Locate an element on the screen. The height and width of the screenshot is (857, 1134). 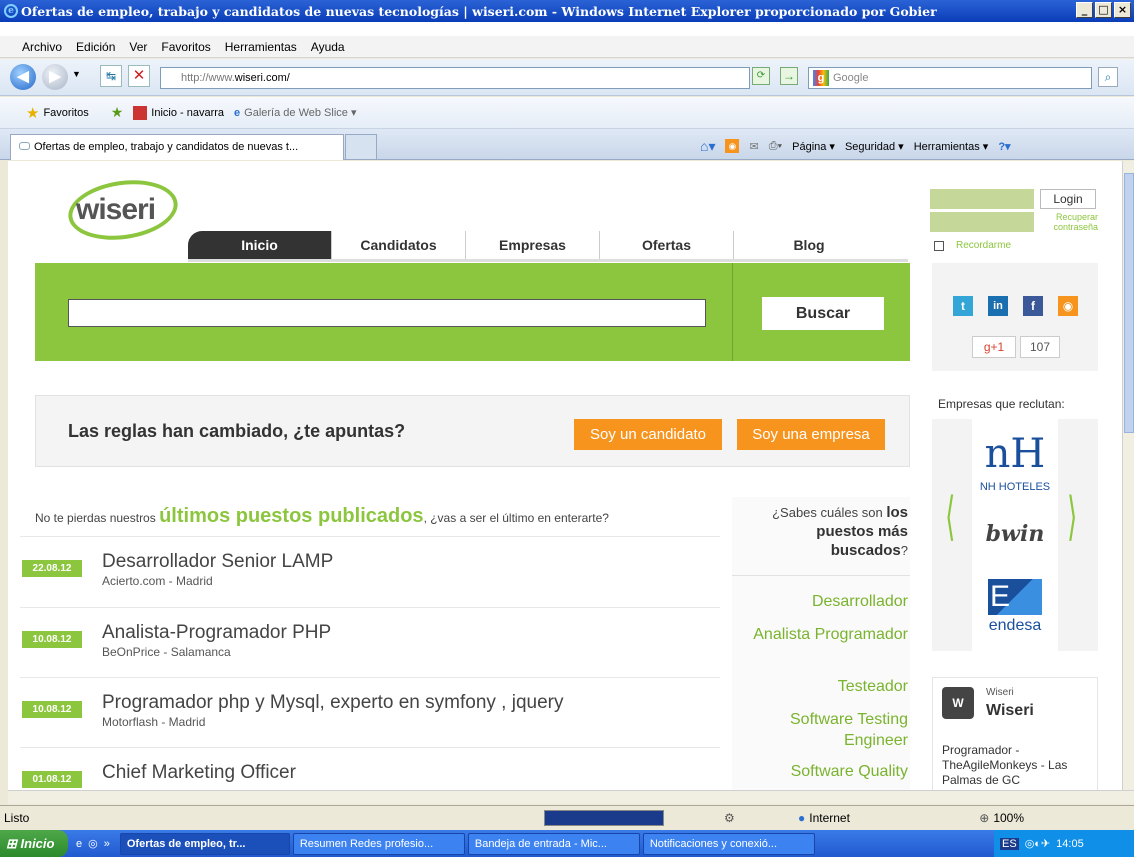
search-icon: ⌕ is located at coordinates (1108, 77).